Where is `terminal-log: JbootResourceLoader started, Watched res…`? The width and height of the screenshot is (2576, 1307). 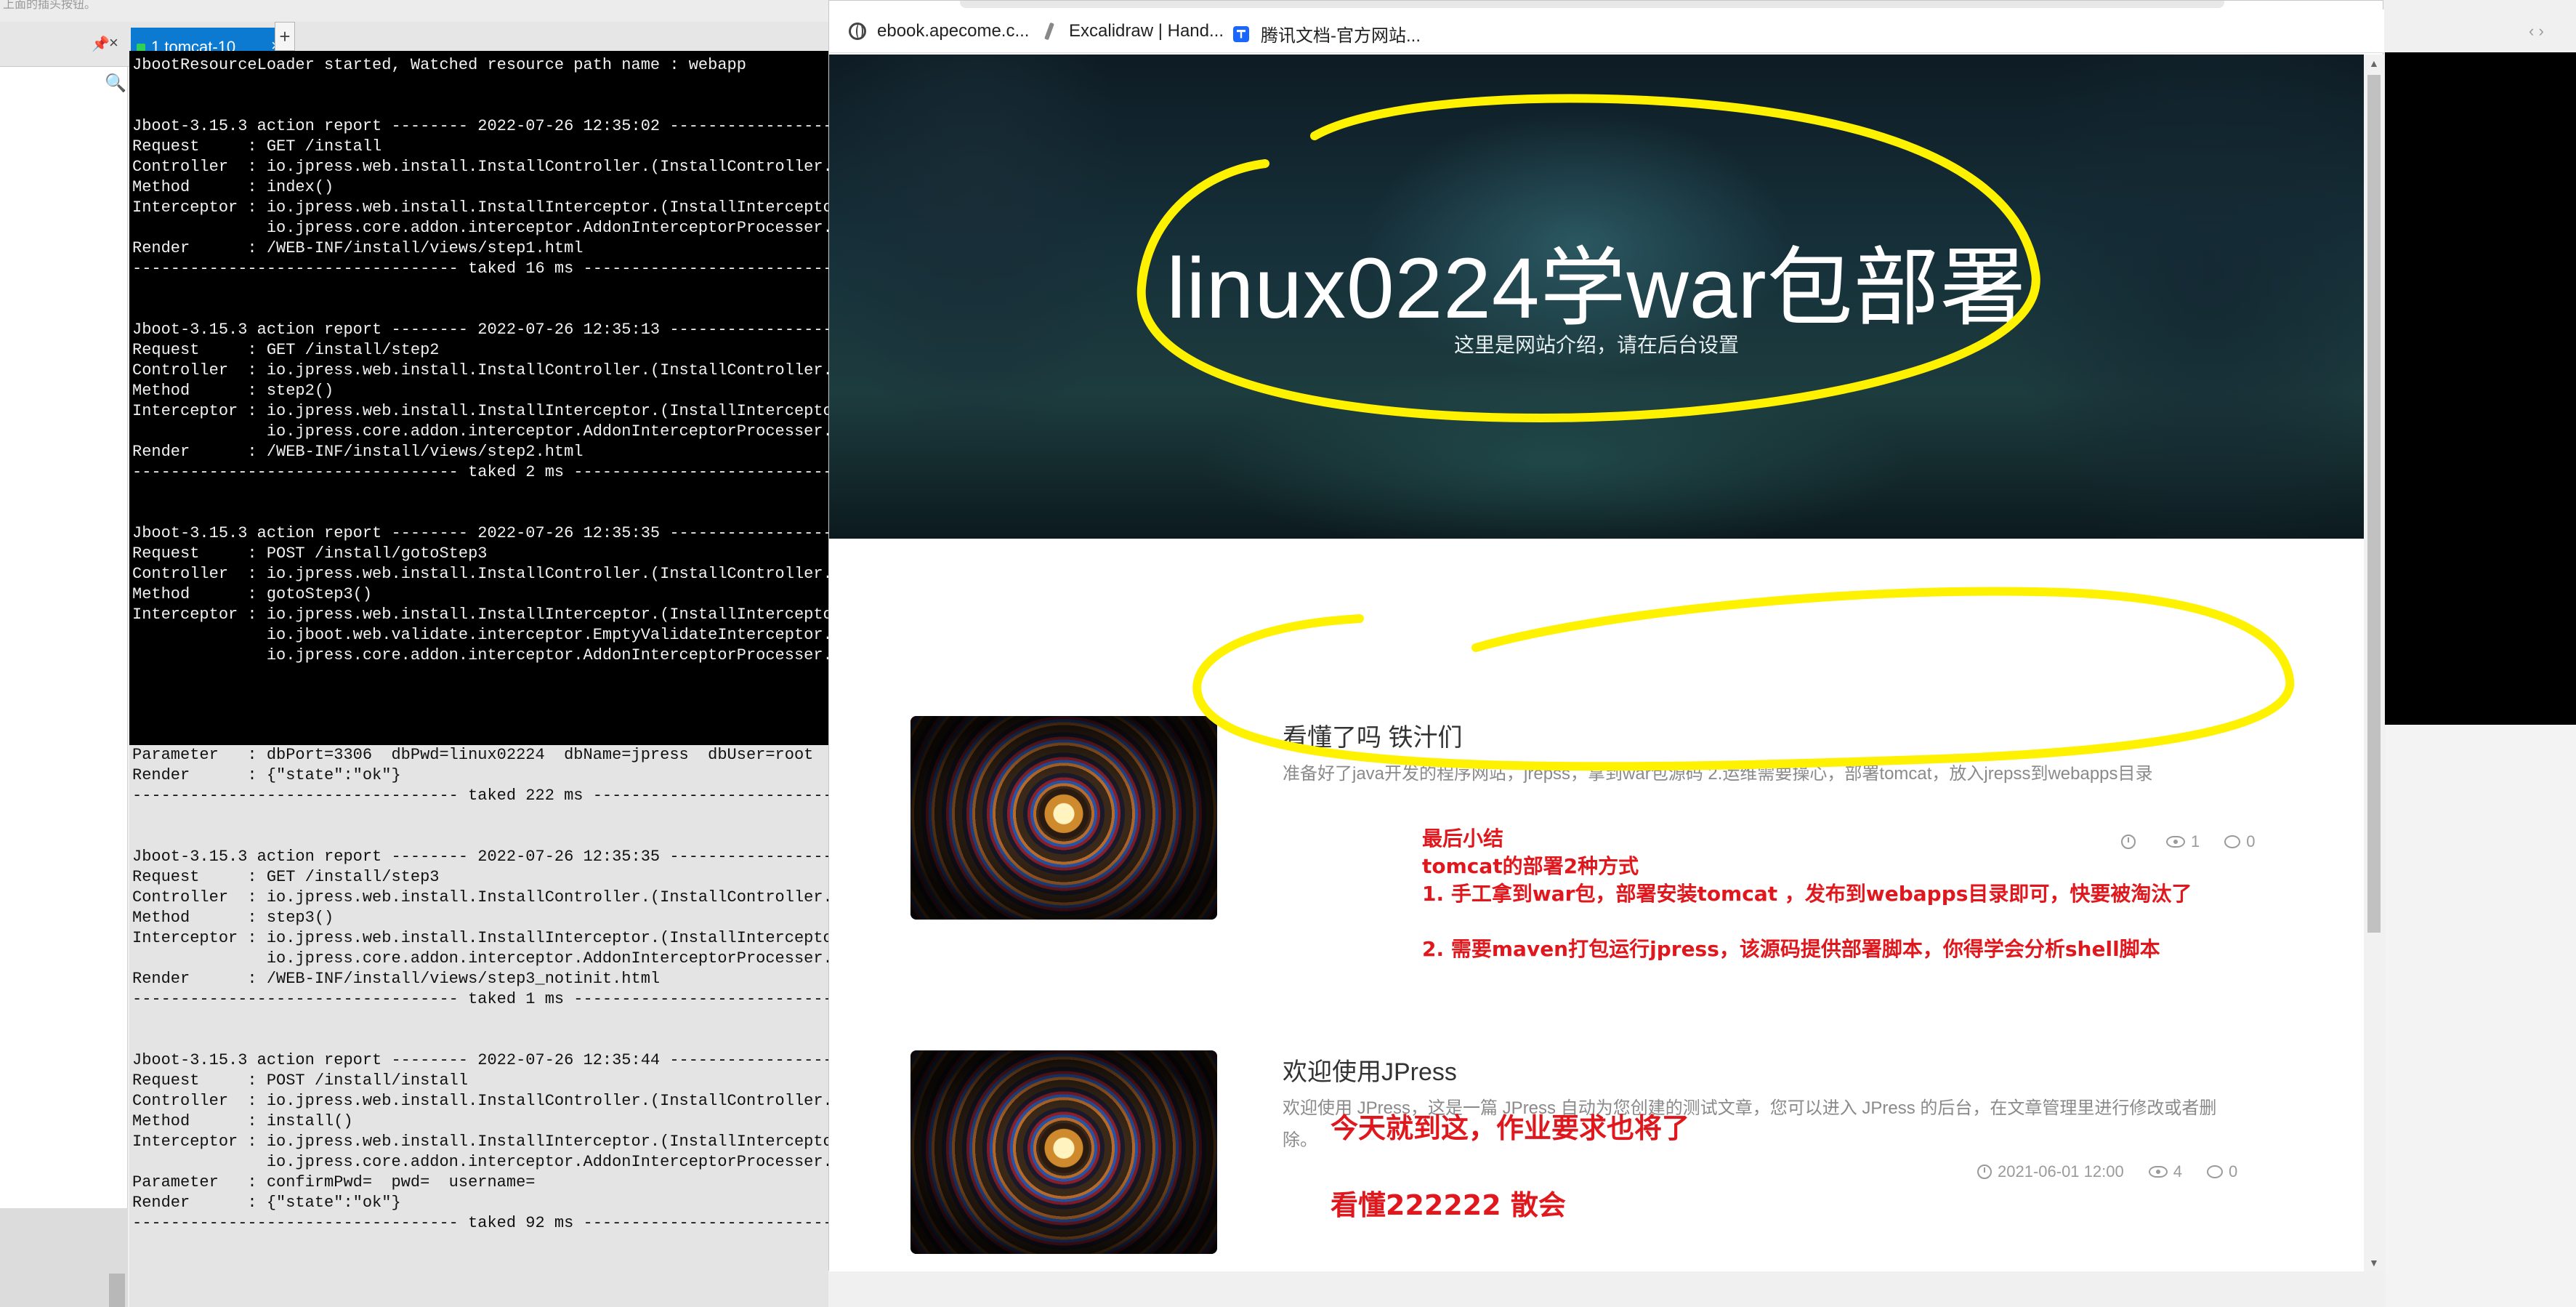 terminal-log: JbootResourceLoader started, Watched res… is located at coordinates (480, 360).